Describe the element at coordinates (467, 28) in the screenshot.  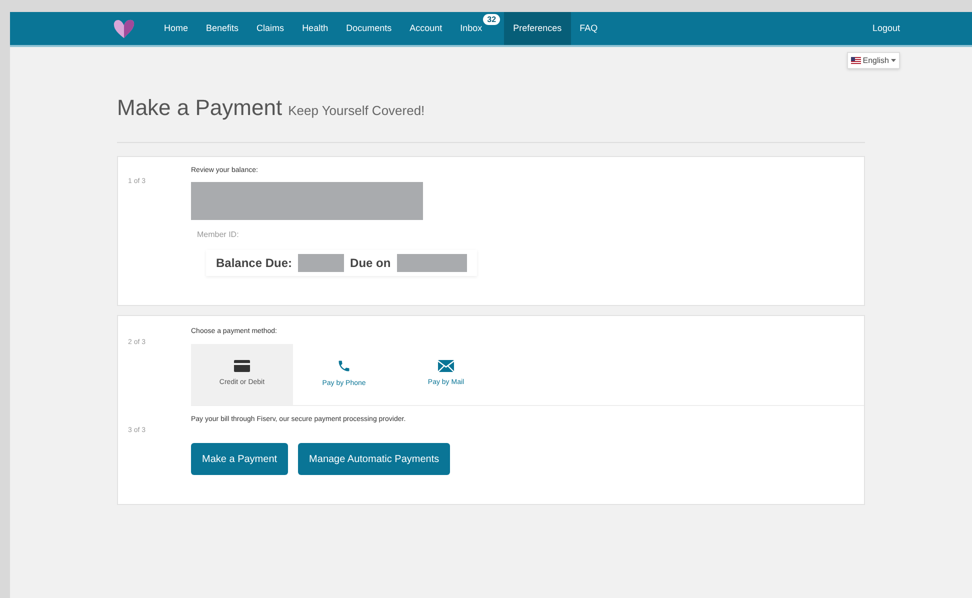
I see `nav-link: Inbox` at that location.